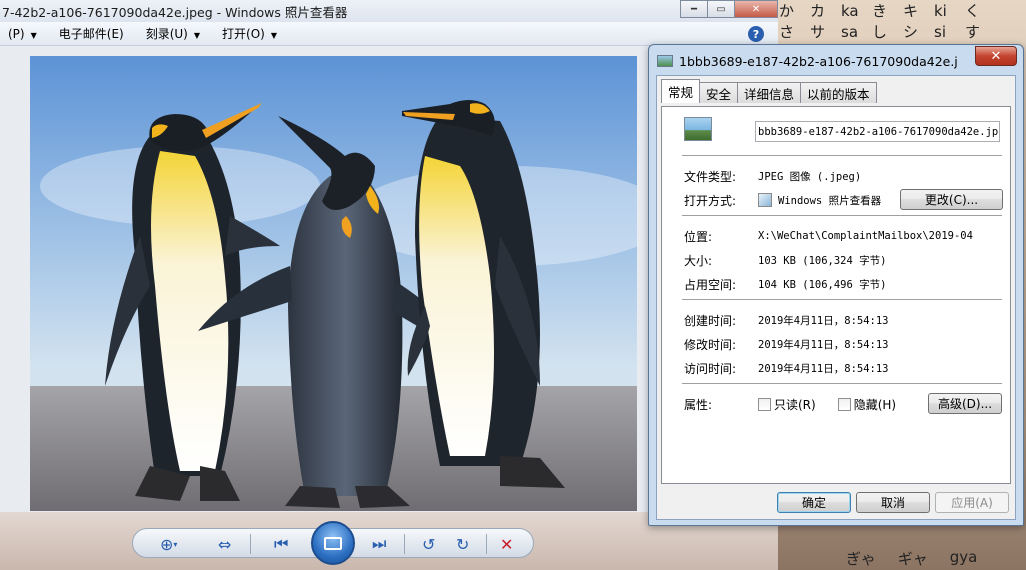 The image size is (1026, 570). I want to click on disk-size-row: 占用空间: 104 KB (106,496 字节), so click(785, 284).